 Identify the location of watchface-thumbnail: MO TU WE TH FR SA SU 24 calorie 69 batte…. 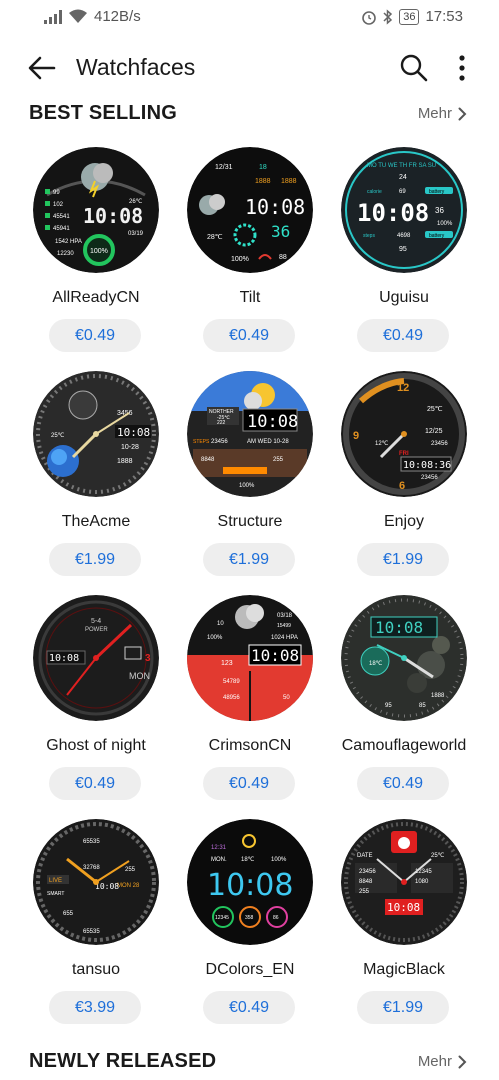
(404, 210).